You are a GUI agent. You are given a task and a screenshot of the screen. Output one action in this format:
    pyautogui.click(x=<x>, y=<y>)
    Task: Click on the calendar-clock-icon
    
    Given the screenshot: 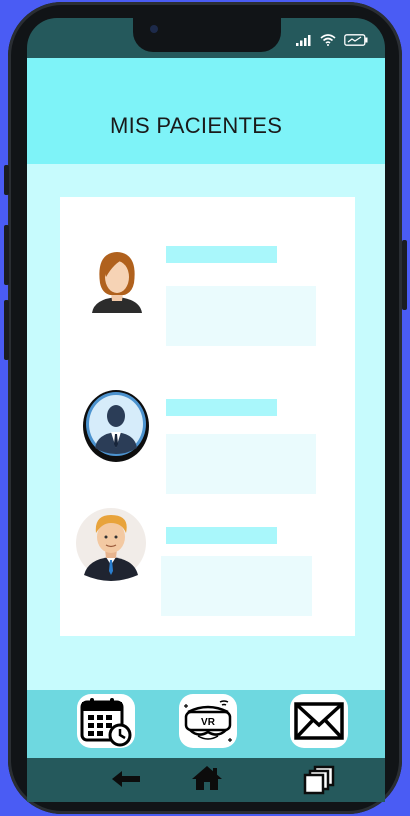 What is the action you would take?
    pyautogui.click(x=106, y=722)
    